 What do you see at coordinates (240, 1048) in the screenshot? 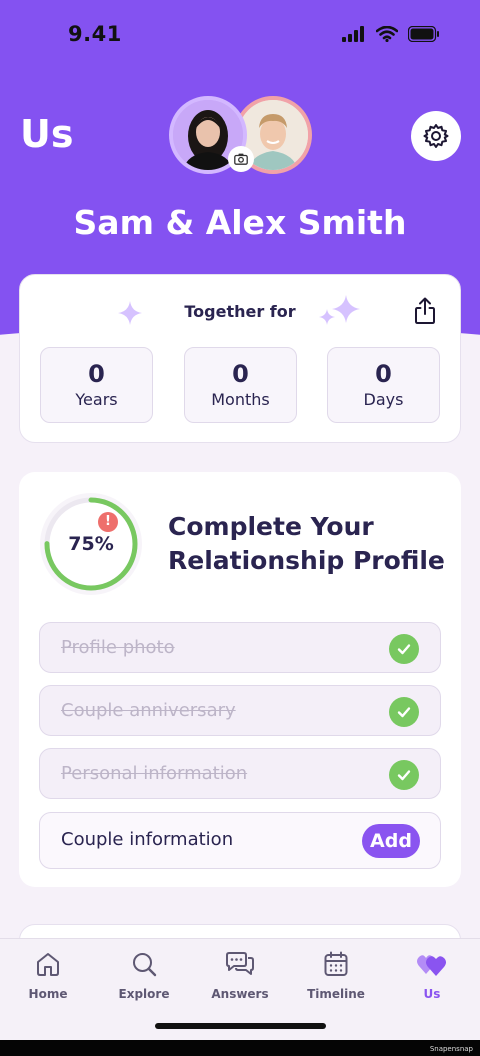
I see `footer-strip` at bounding box center [240, 1048].